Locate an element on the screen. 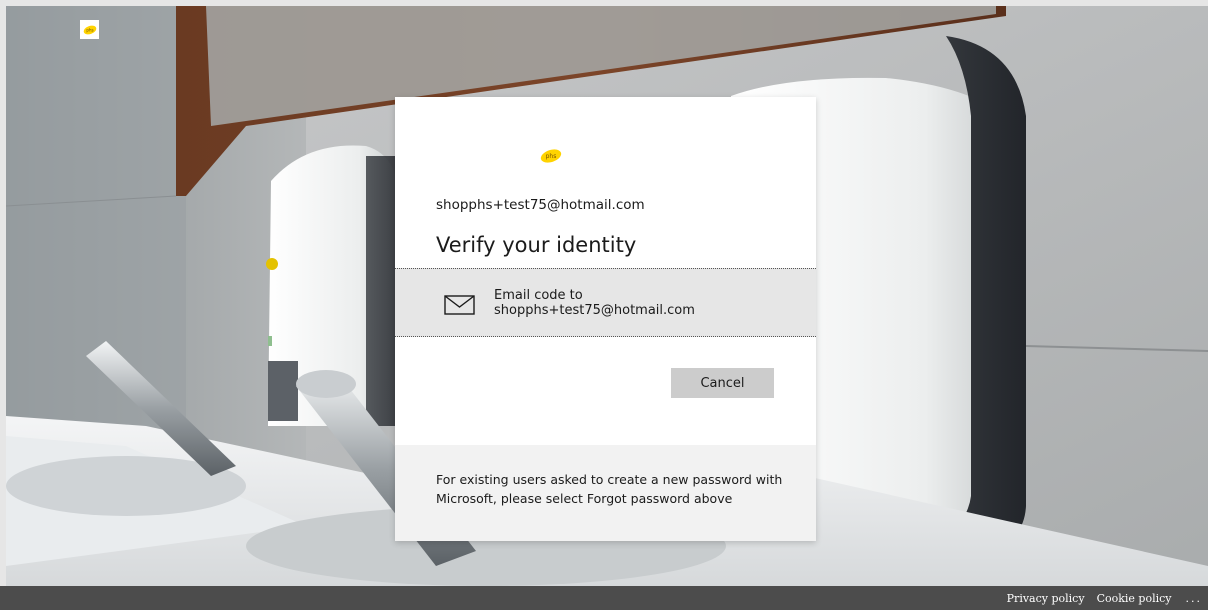 This screenshot has height=610, width=1208. account-email: shopphs+test75@hotmail.com is located at coordinates (540, 205).